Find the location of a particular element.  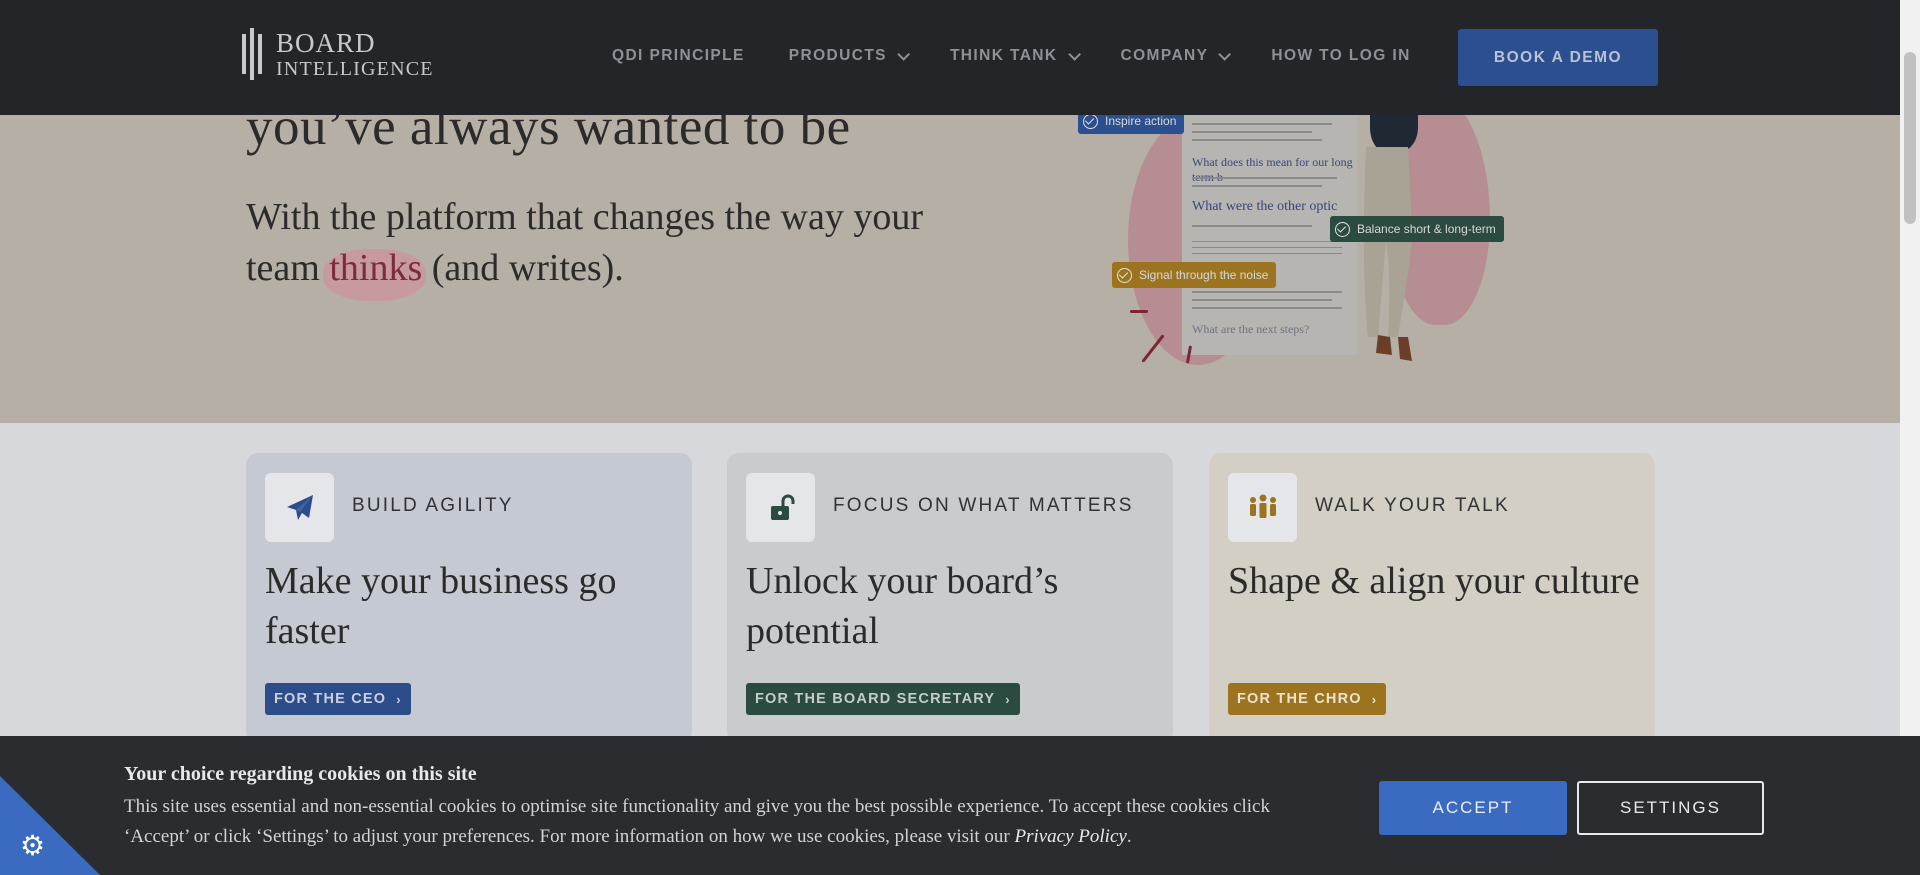

card-headline: Make your business go faster is located at coordinates (441, 606).